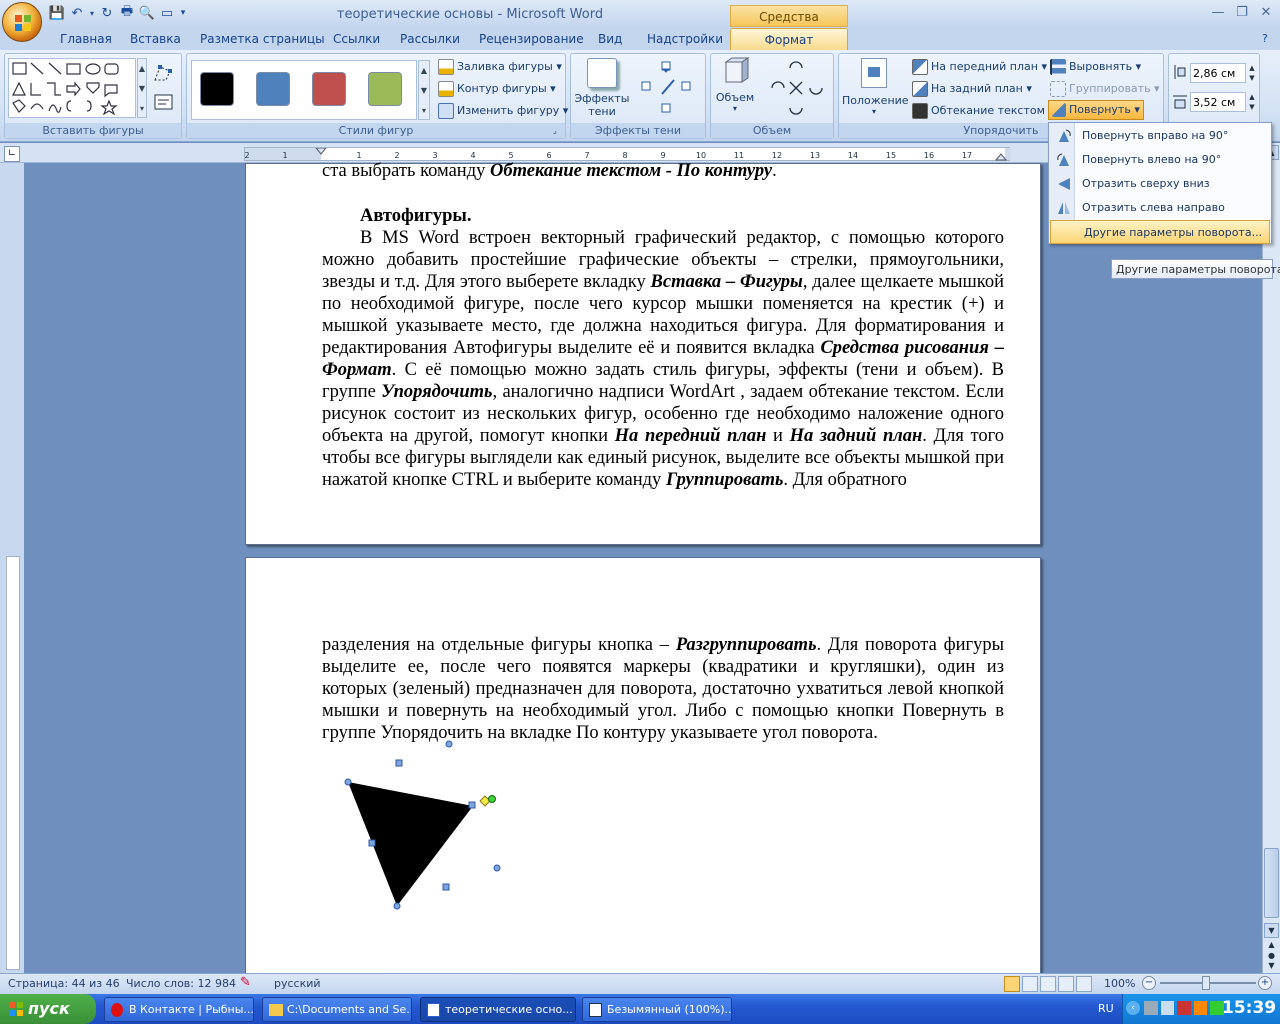 The width and height of the screenshot is (1280, 1024). I want to click on send-to-back-button: На задний план ▾, so click(972, 89).